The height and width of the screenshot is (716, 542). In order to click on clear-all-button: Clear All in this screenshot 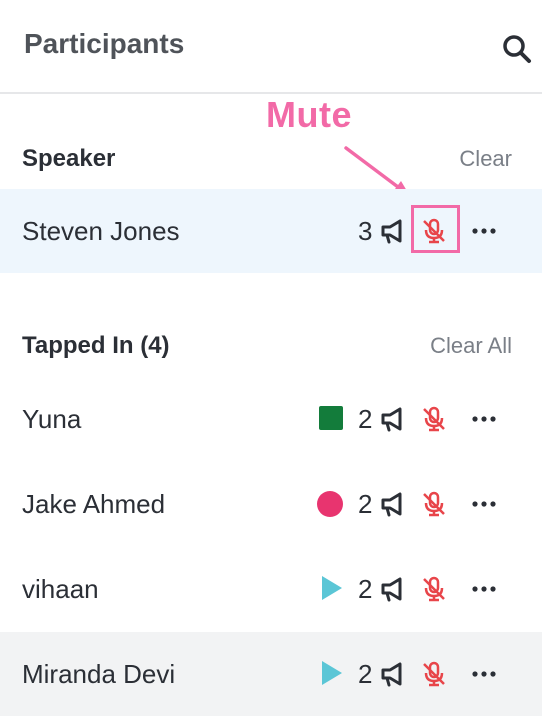, I will do `click(471, 346)`.